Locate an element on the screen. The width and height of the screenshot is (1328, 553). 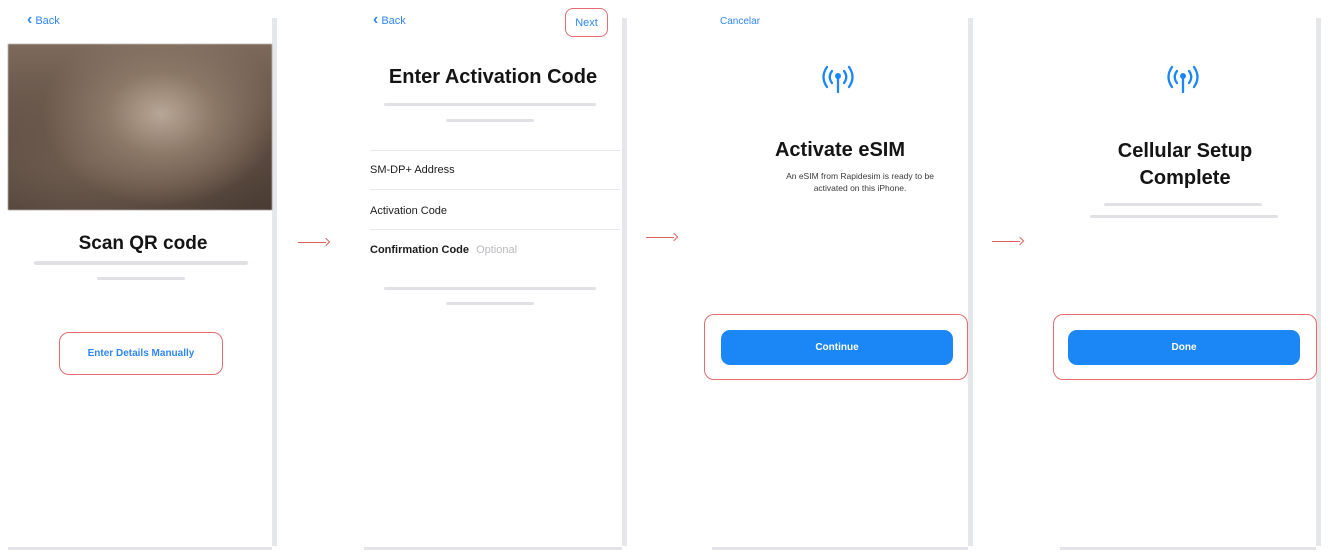
field-placeholder: Optional is located at coordinates (497, 250).